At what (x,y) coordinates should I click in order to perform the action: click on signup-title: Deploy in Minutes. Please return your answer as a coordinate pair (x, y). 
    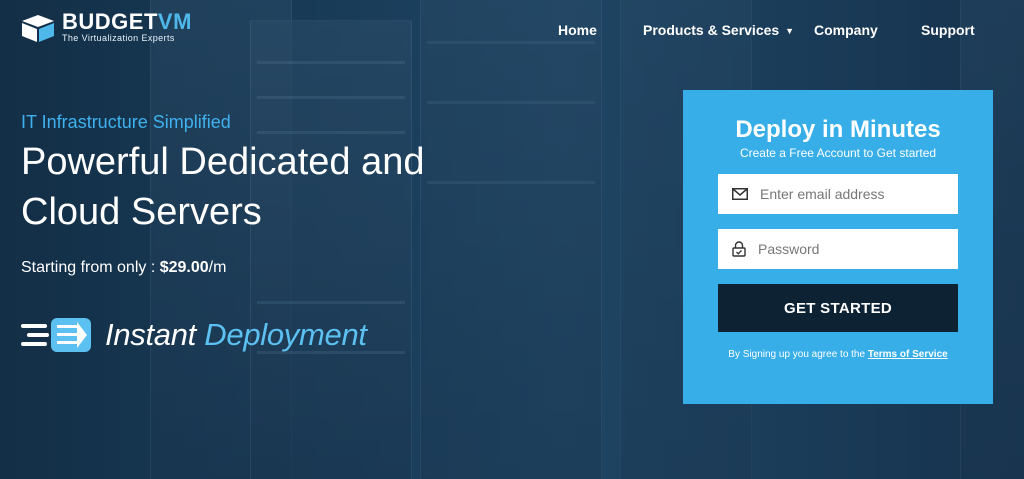
    Looking at the image, I should click on (838, 129).